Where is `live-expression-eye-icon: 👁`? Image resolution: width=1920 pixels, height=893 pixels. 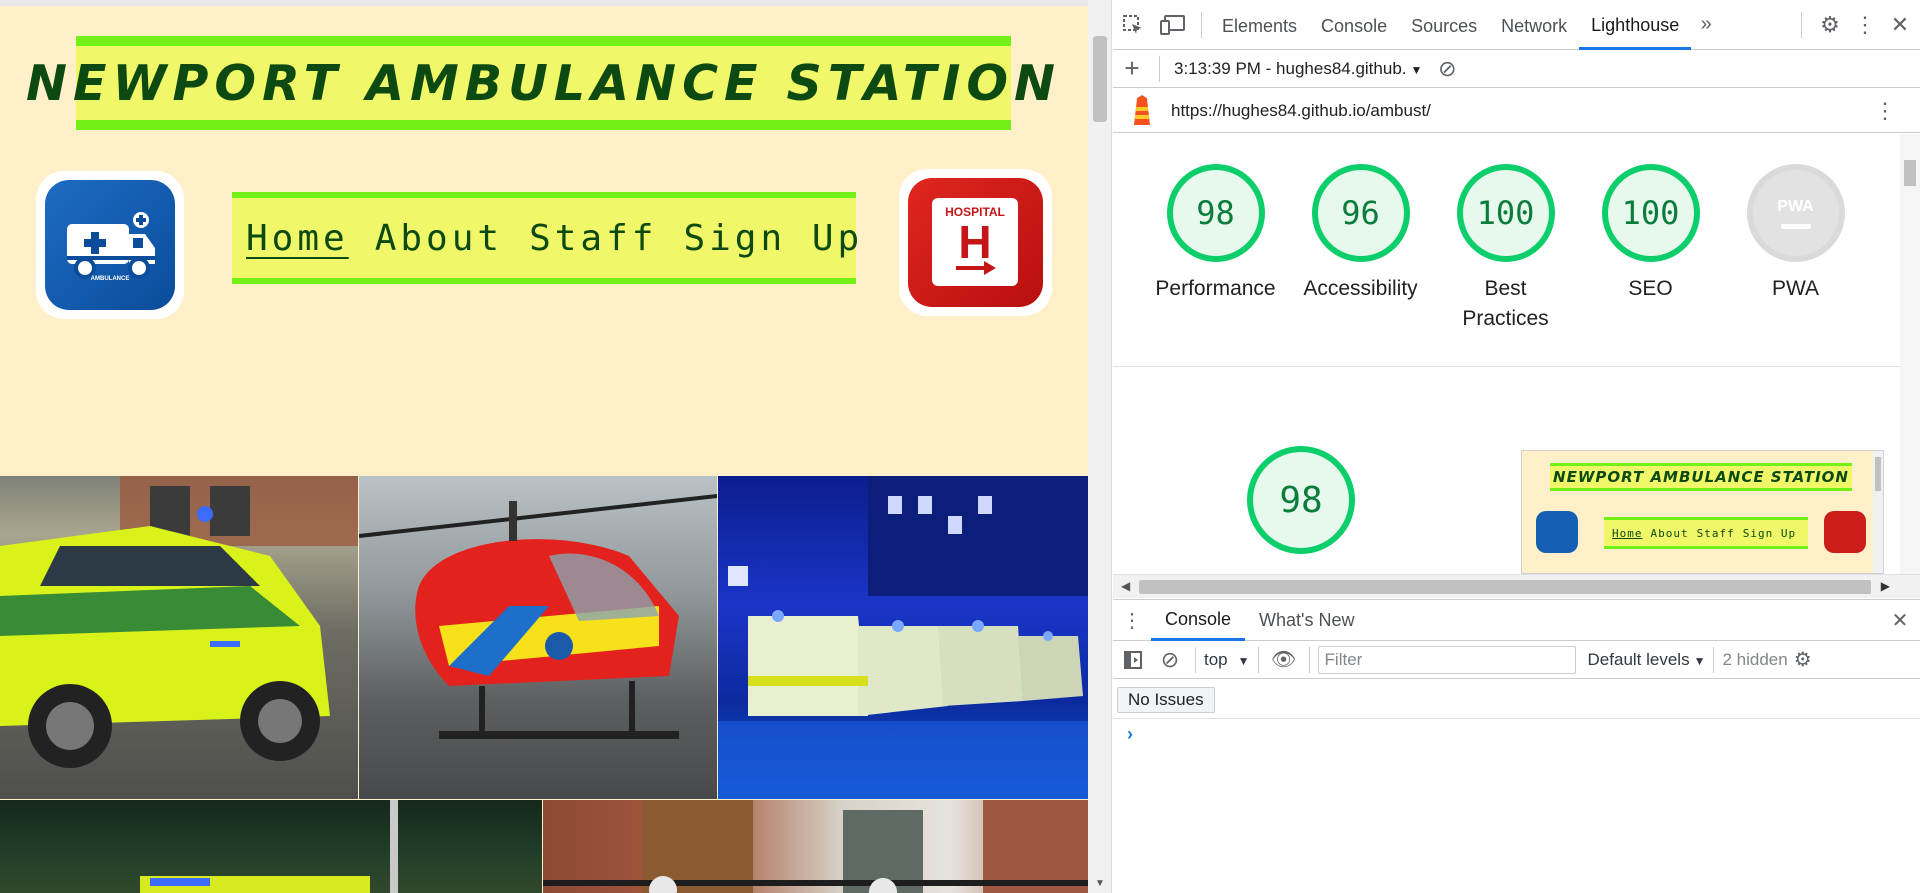
live-expression-eye-icon: 👁 is located at coordinates (1284, 660).